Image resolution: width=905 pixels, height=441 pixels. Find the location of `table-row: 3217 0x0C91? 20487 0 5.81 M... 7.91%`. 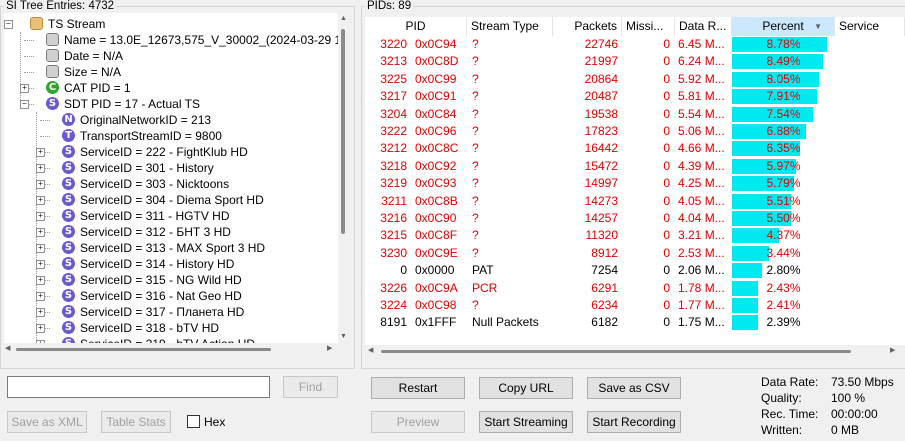

table-row: 3217 0x0C91? 20487 0 5.81 M... 7.91% is located at coordinates (635, 96).